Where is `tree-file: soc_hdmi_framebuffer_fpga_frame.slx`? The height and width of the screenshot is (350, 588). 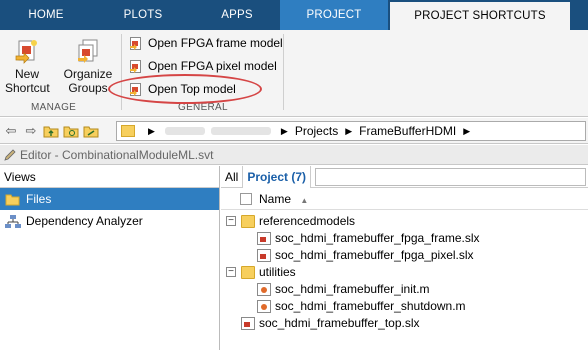 tree-file: soc_hdmi_framebuffer_fpga_frame.slx is located at coordinates (404, 238).